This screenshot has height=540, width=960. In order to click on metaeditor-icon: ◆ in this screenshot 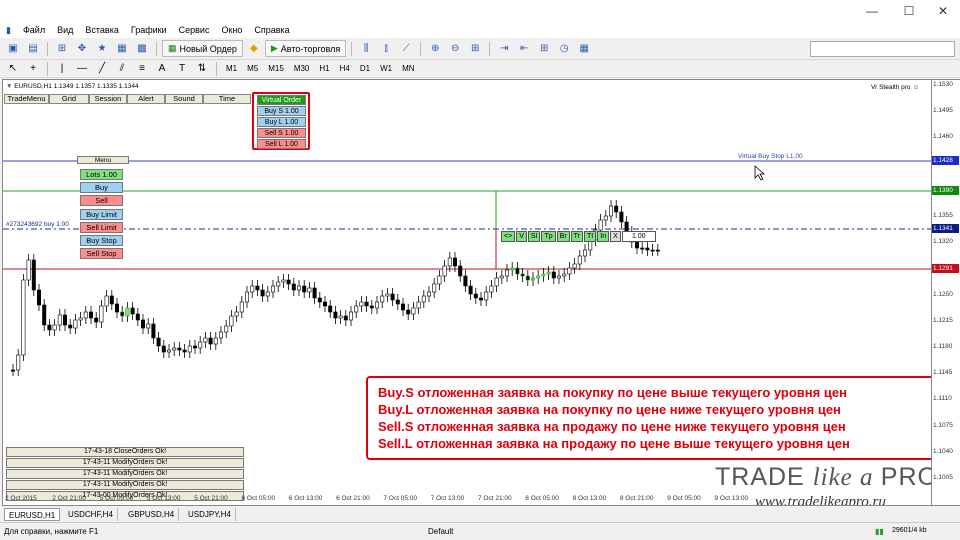, I will do `click(254, 49)`.